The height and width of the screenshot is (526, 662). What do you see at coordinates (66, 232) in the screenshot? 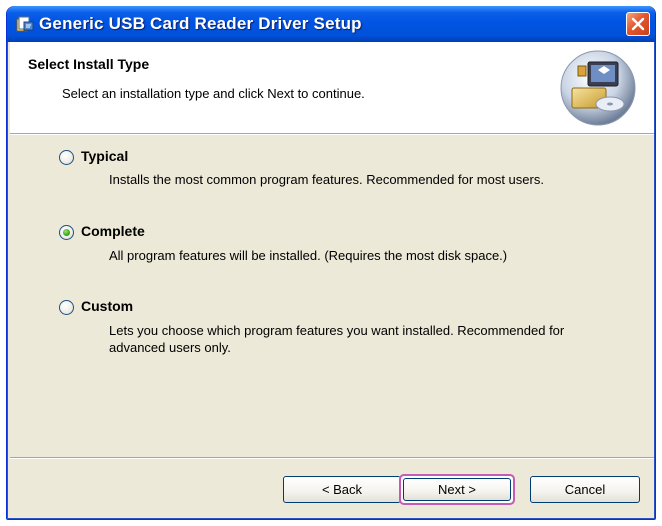
I see `complete-radio` at bounding box center [66, 232].